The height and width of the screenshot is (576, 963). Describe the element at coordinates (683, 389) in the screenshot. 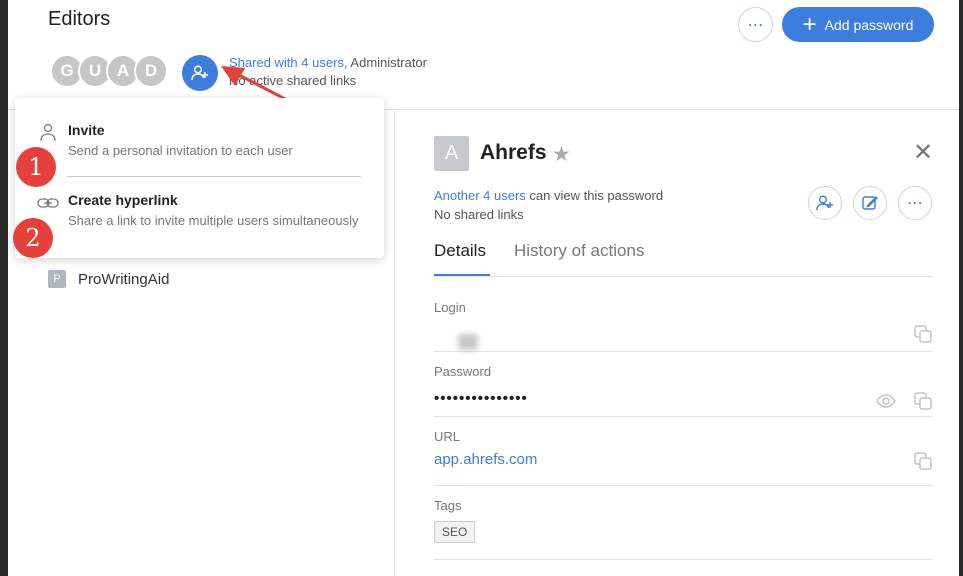

I see `password-field: Password •••••••••••••••` at that location.